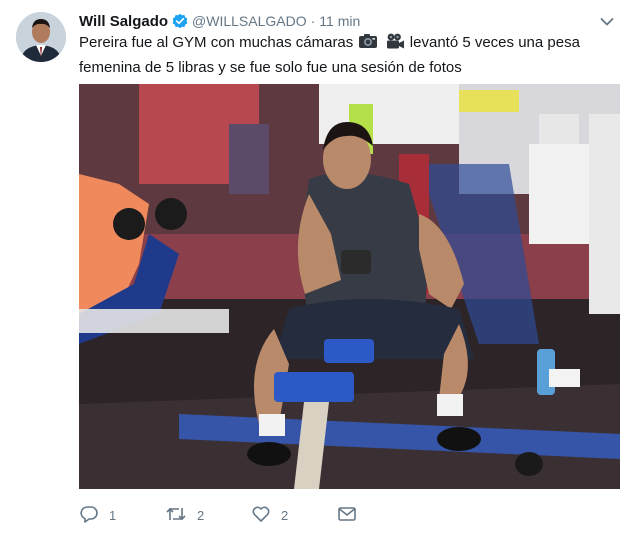 The height and width of the screenshot is (540, 630). I want to click on like-count: 2, so click(285, 515).